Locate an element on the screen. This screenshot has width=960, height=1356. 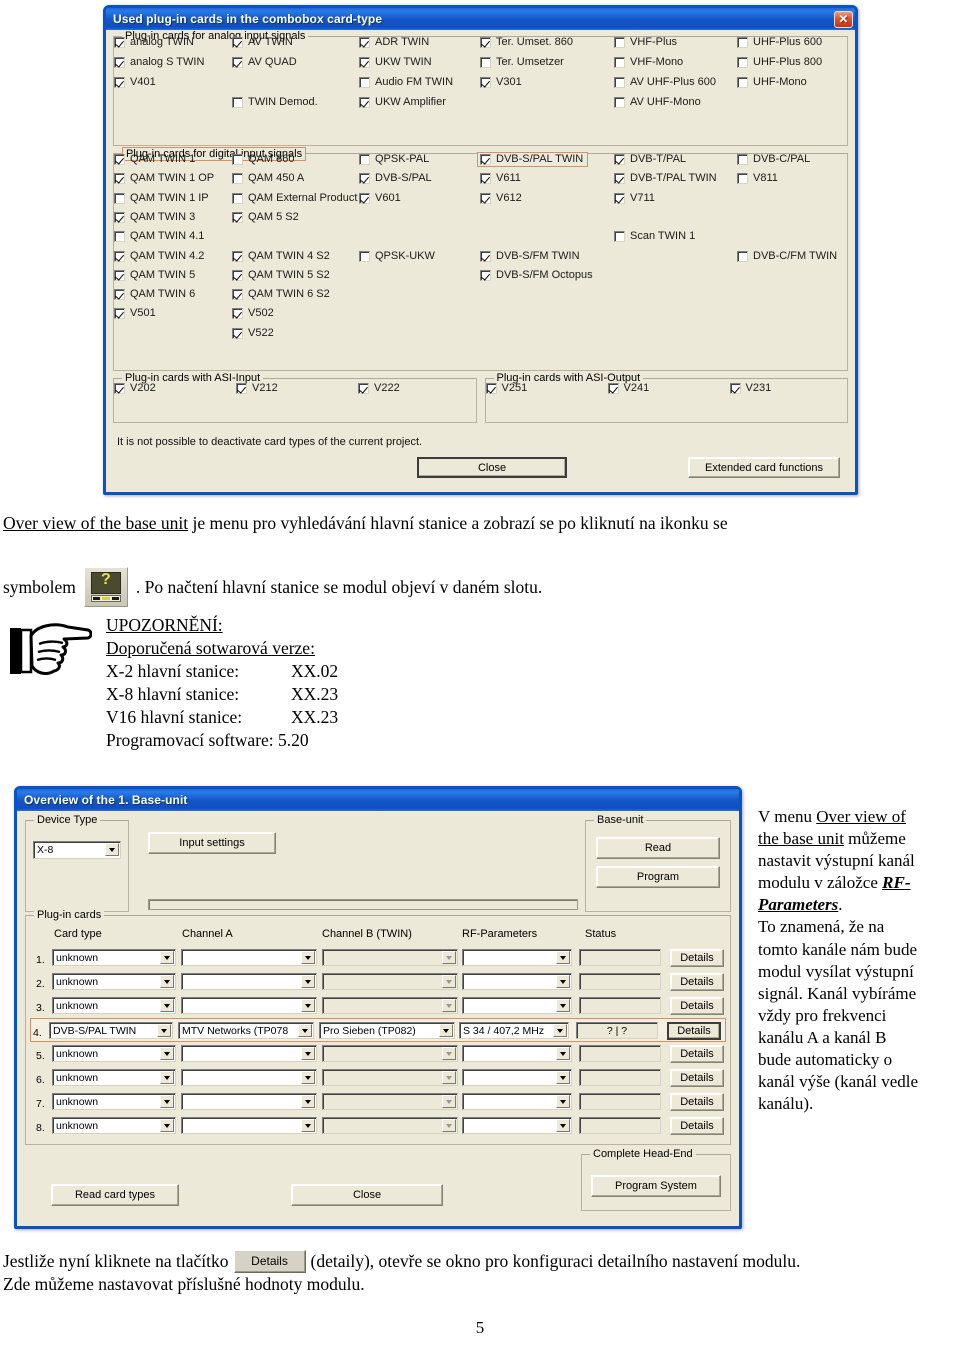
checkbox-uhf-plus-600: UHF-Plus 600 is located at coordinates (779, 42).